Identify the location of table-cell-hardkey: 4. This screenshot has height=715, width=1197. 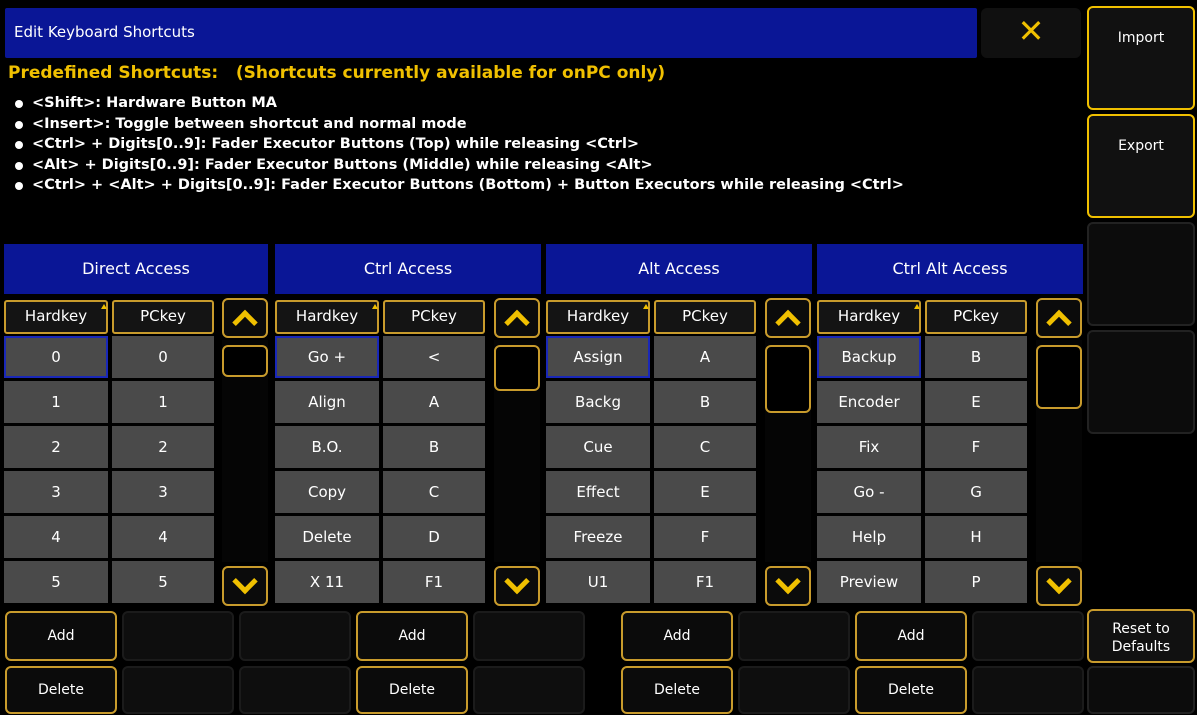
(56, 537).